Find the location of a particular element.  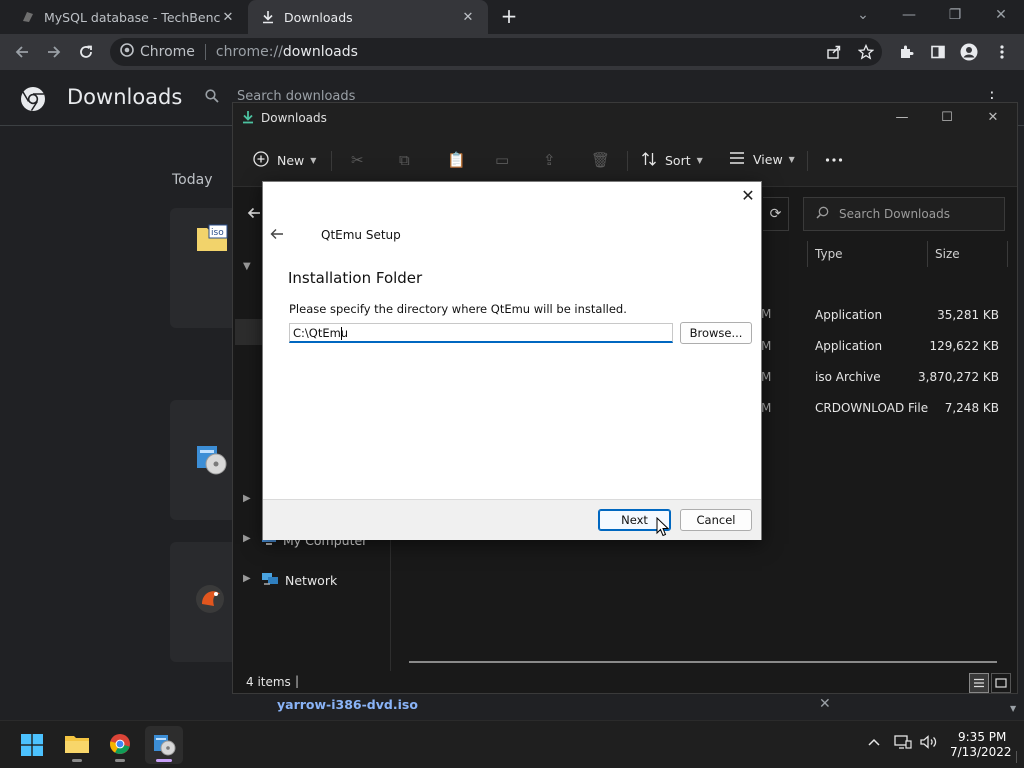

chevron-up-icon is located at coordinates (874, 742).